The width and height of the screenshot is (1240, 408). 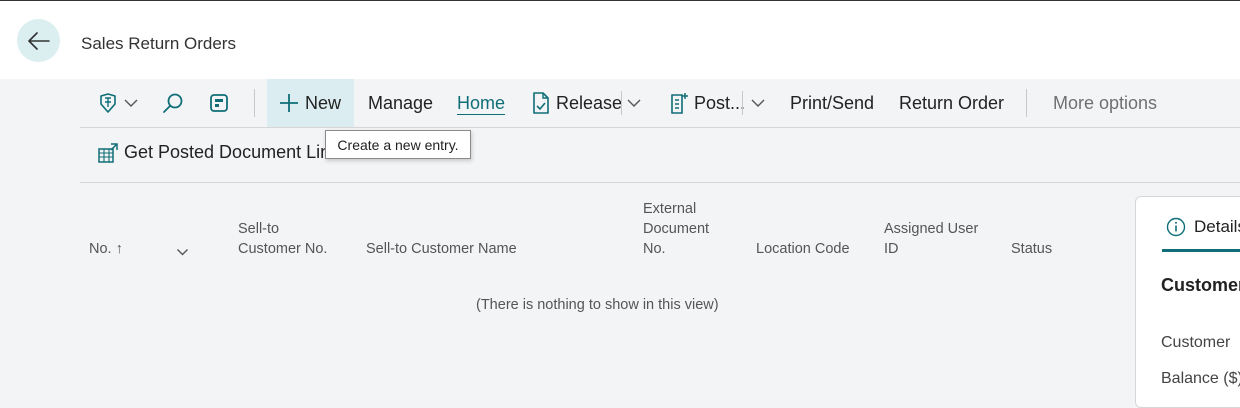 I want to click on sub-action-bar: Get Posted Document Lines, so click(x=660, y=155).